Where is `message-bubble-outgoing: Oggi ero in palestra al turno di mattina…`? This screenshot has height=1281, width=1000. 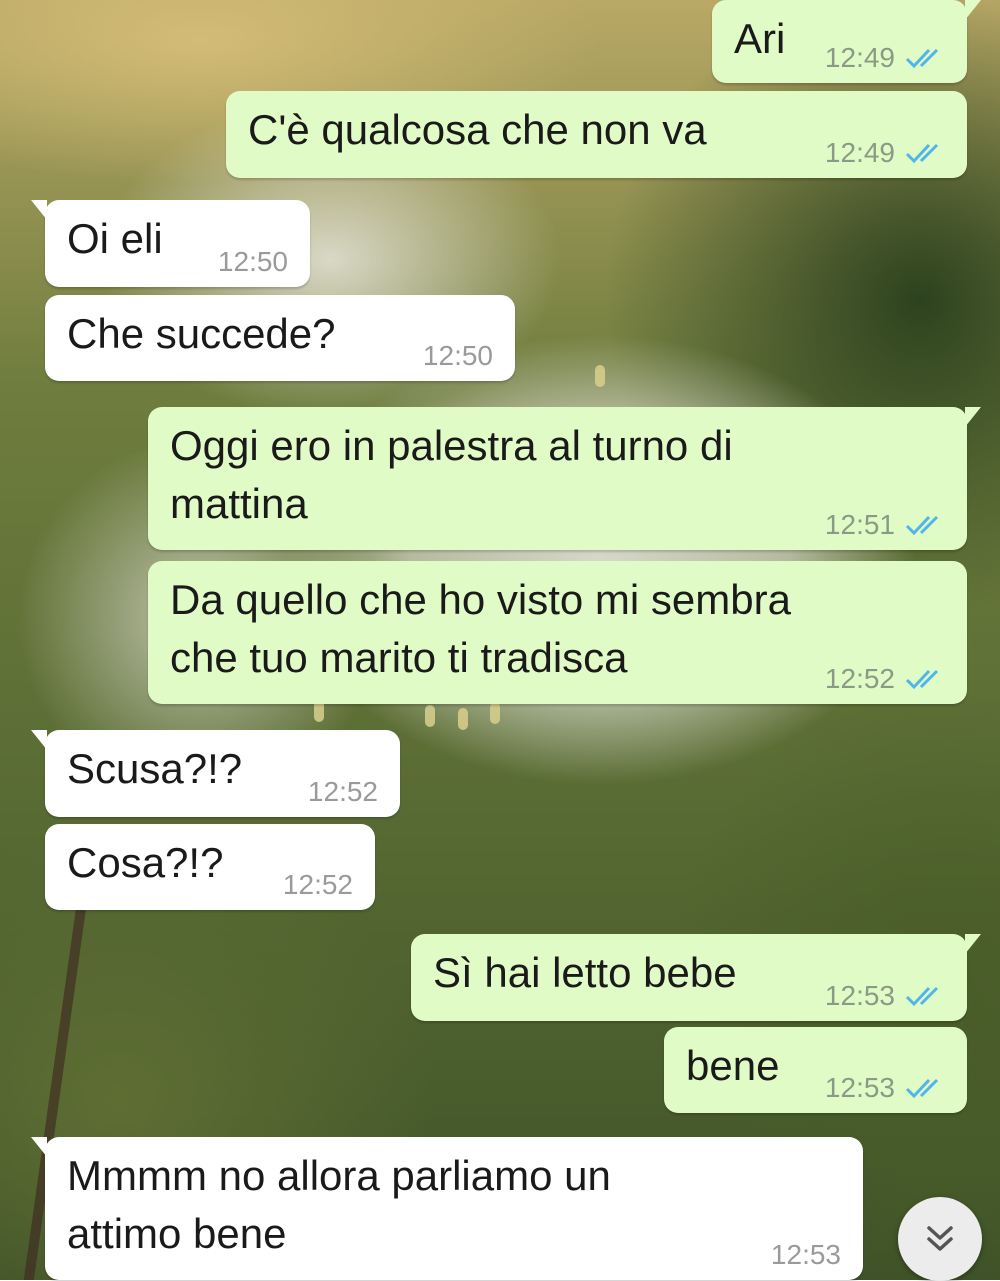 message-bubble-outgoing: Oggi ero in palestra al turno di mattina… is located at coordinates (564, 478).